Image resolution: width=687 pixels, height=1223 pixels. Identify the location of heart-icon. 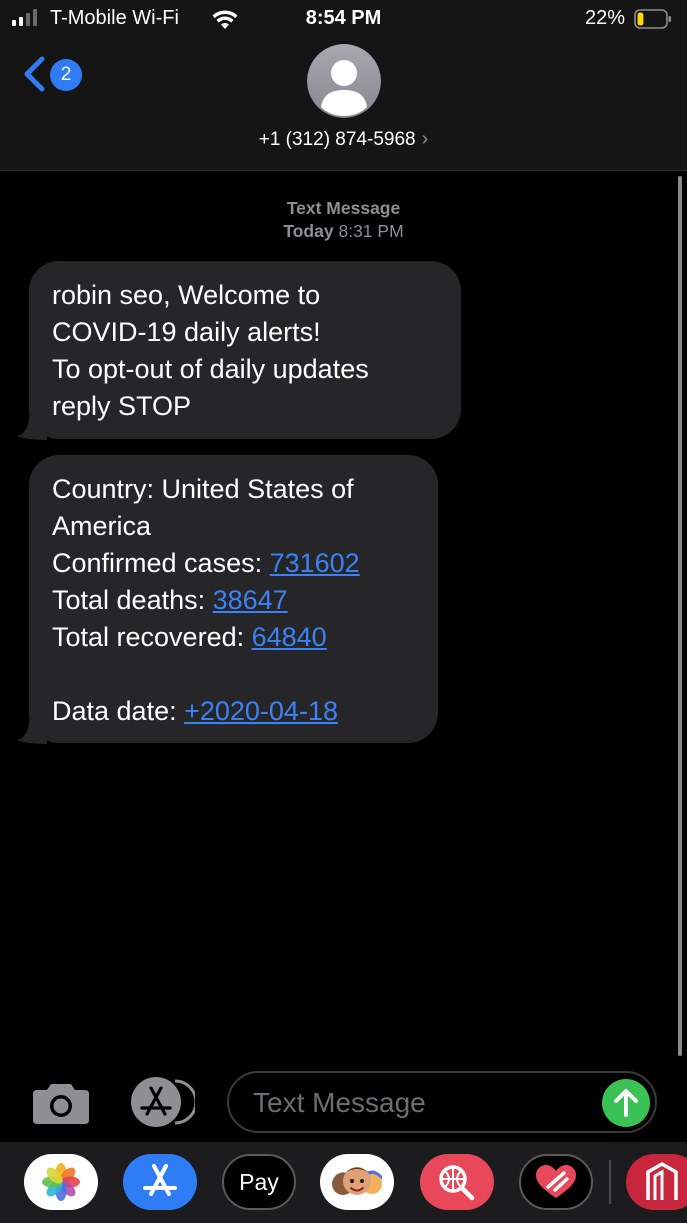
(556, 1181).